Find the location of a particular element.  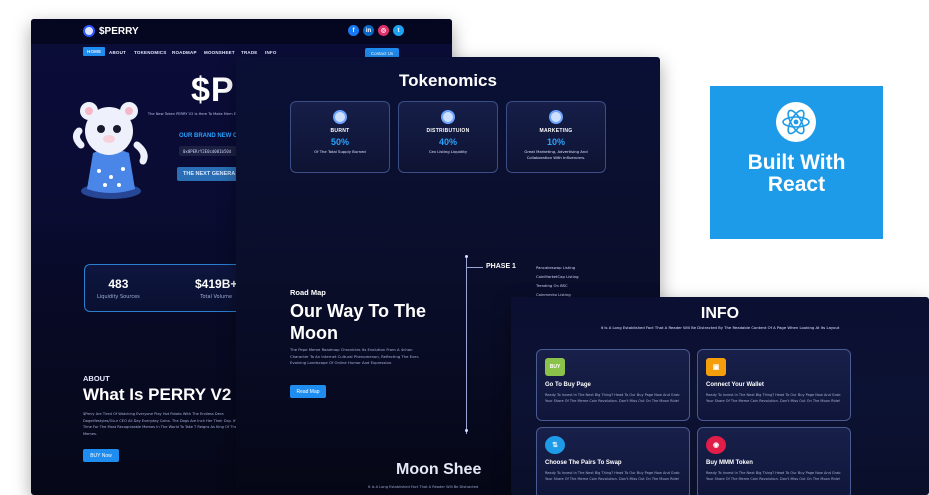

card-name: BURNT is located at coordinates (340, 131).